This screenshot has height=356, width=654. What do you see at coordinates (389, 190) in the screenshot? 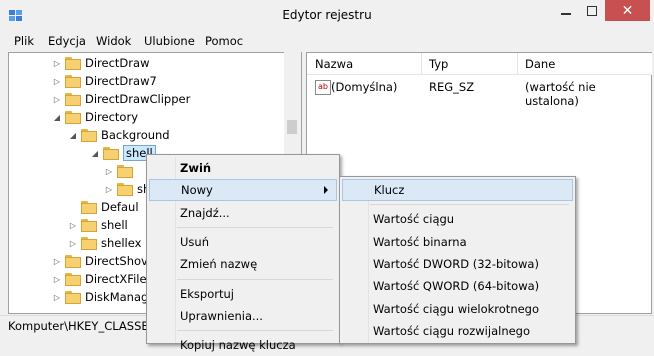
I see `menu-item-label: Klucz` at bounding box center [389, 190].